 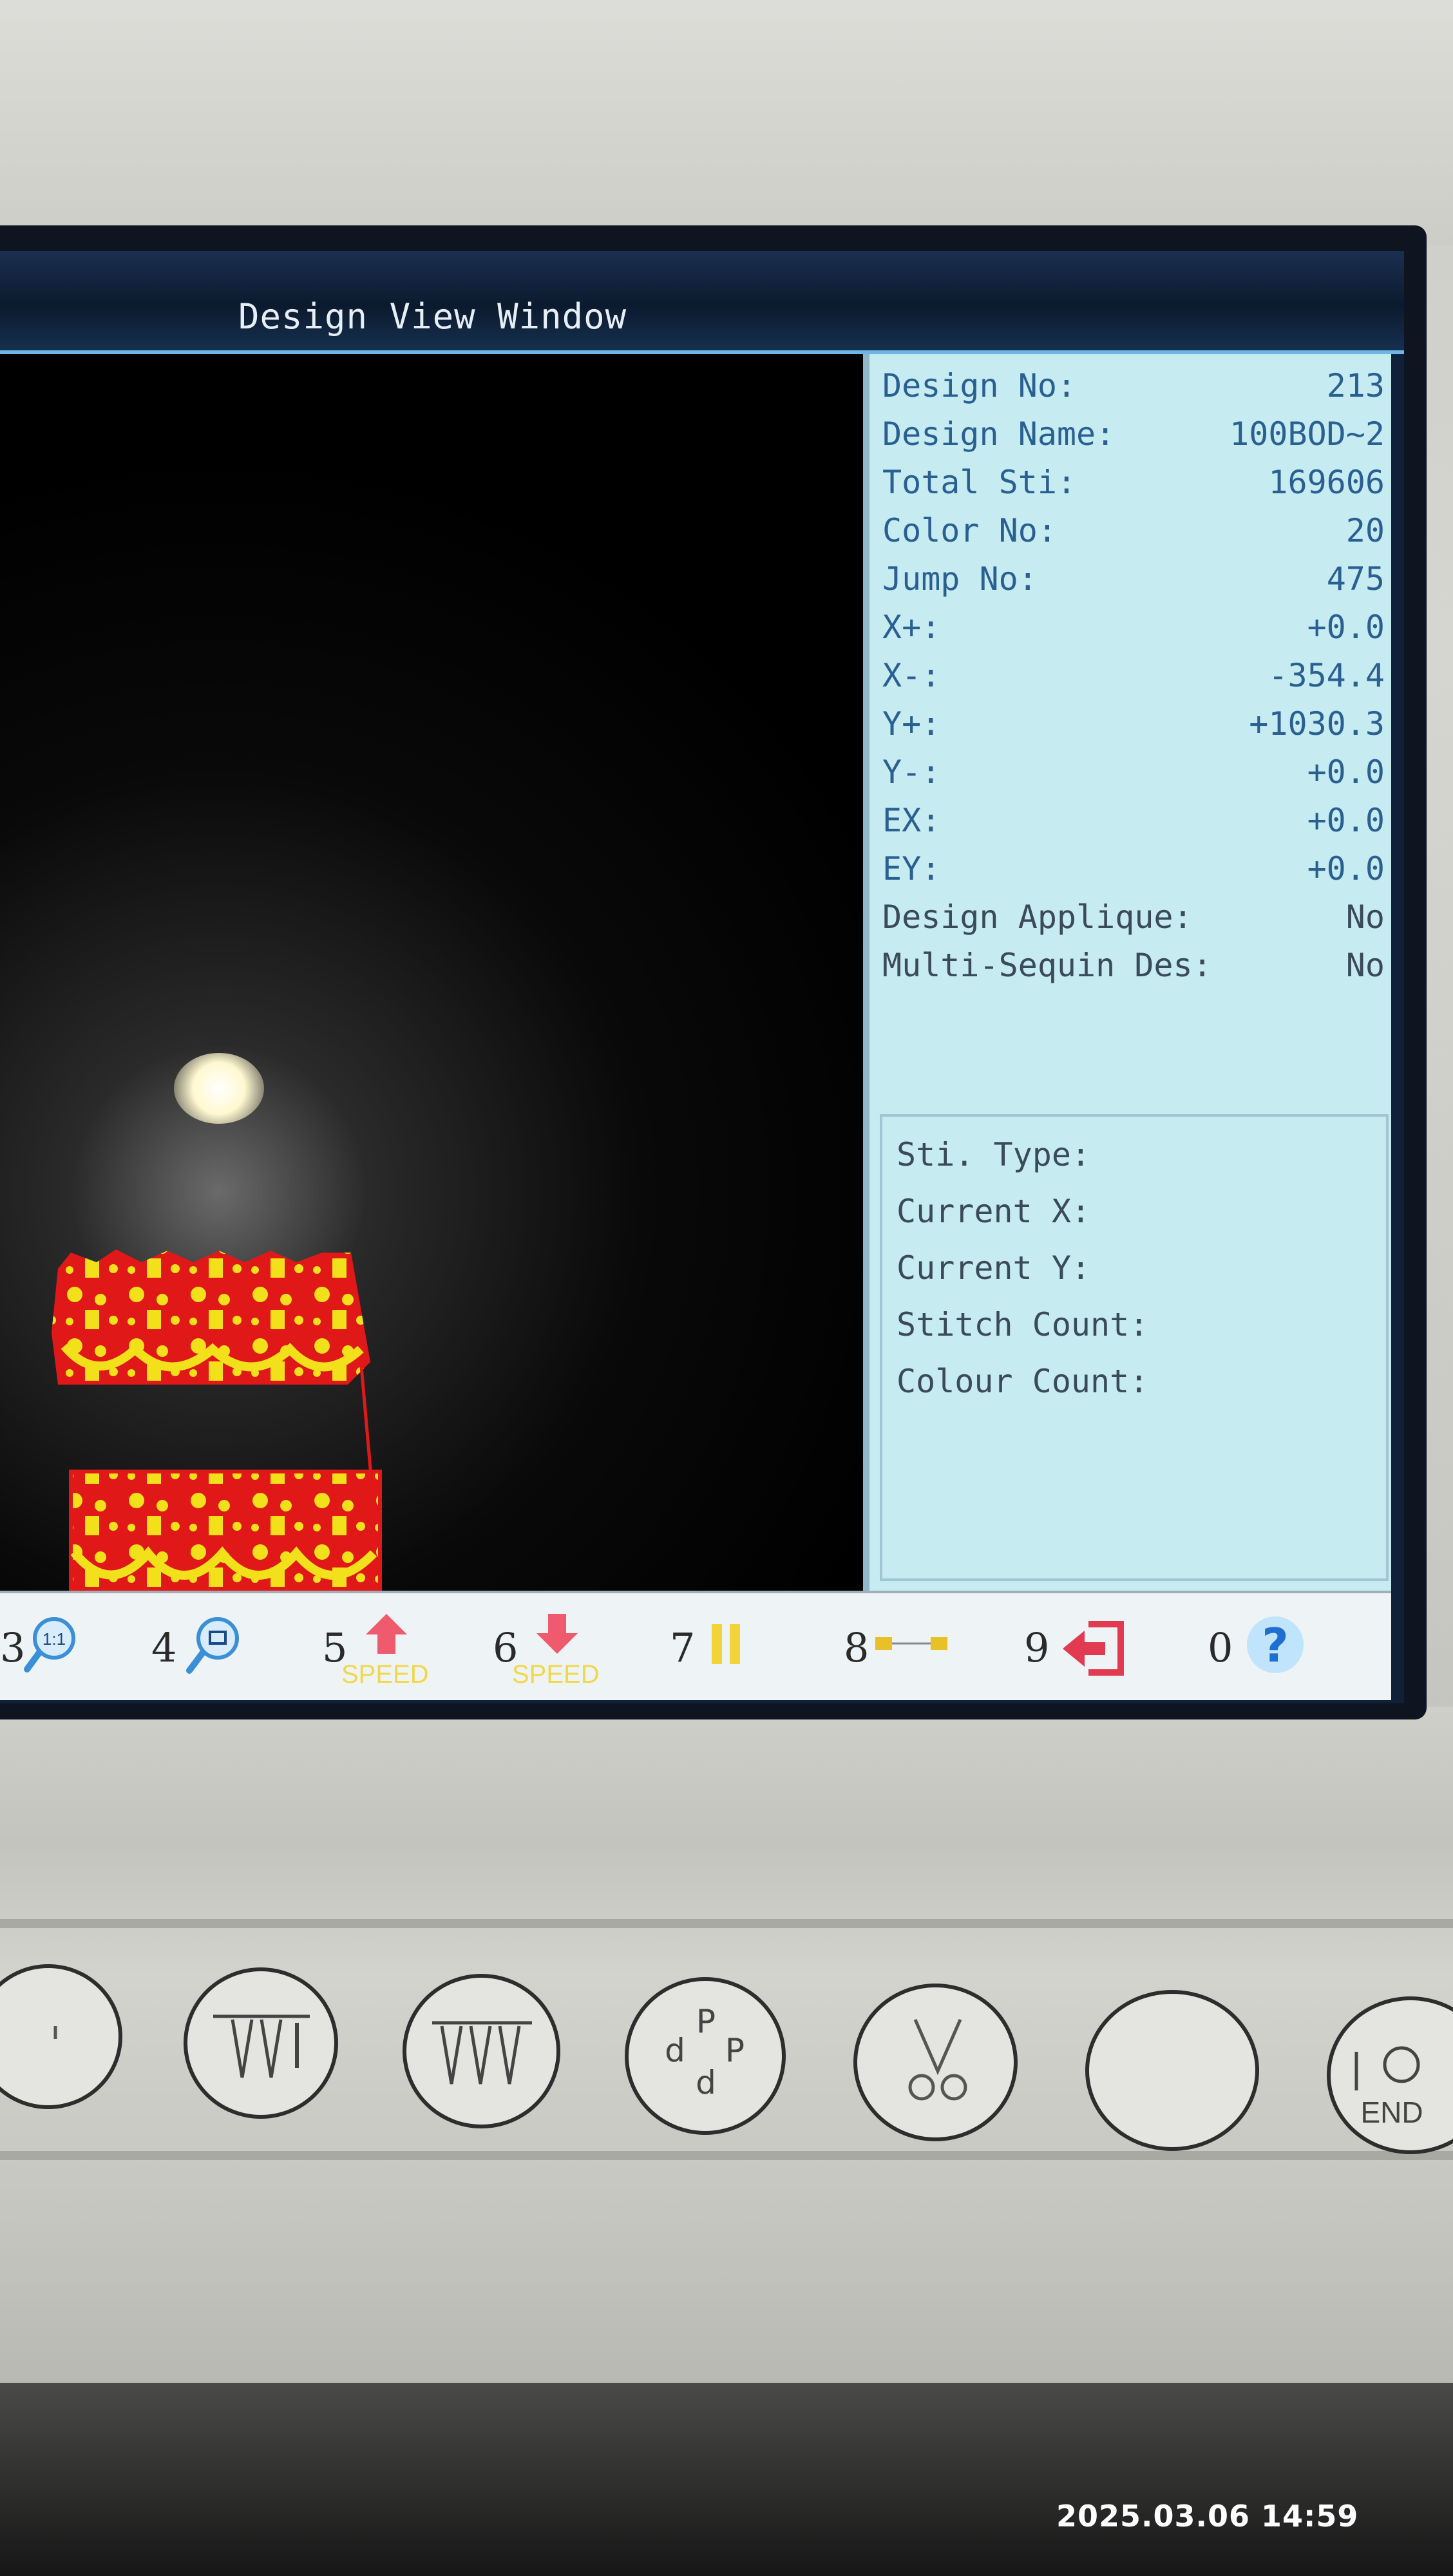 What do you see at coordinates (726, 1644) in the screenshot?
I see `pause-icon` at bounding box center [726, 1644].